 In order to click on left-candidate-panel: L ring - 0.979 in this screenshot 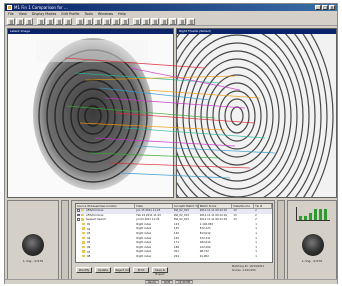, I will do `click(33, 241)`.